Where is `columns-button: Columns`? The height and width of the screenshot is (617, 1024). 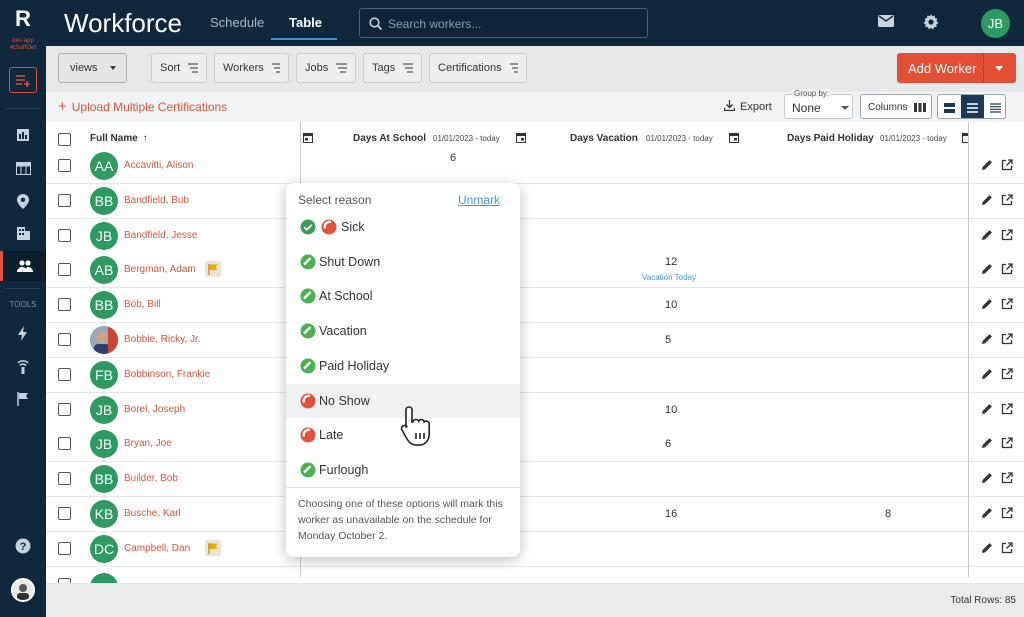 columns-button: Columns is located at coordinates (896, 106).